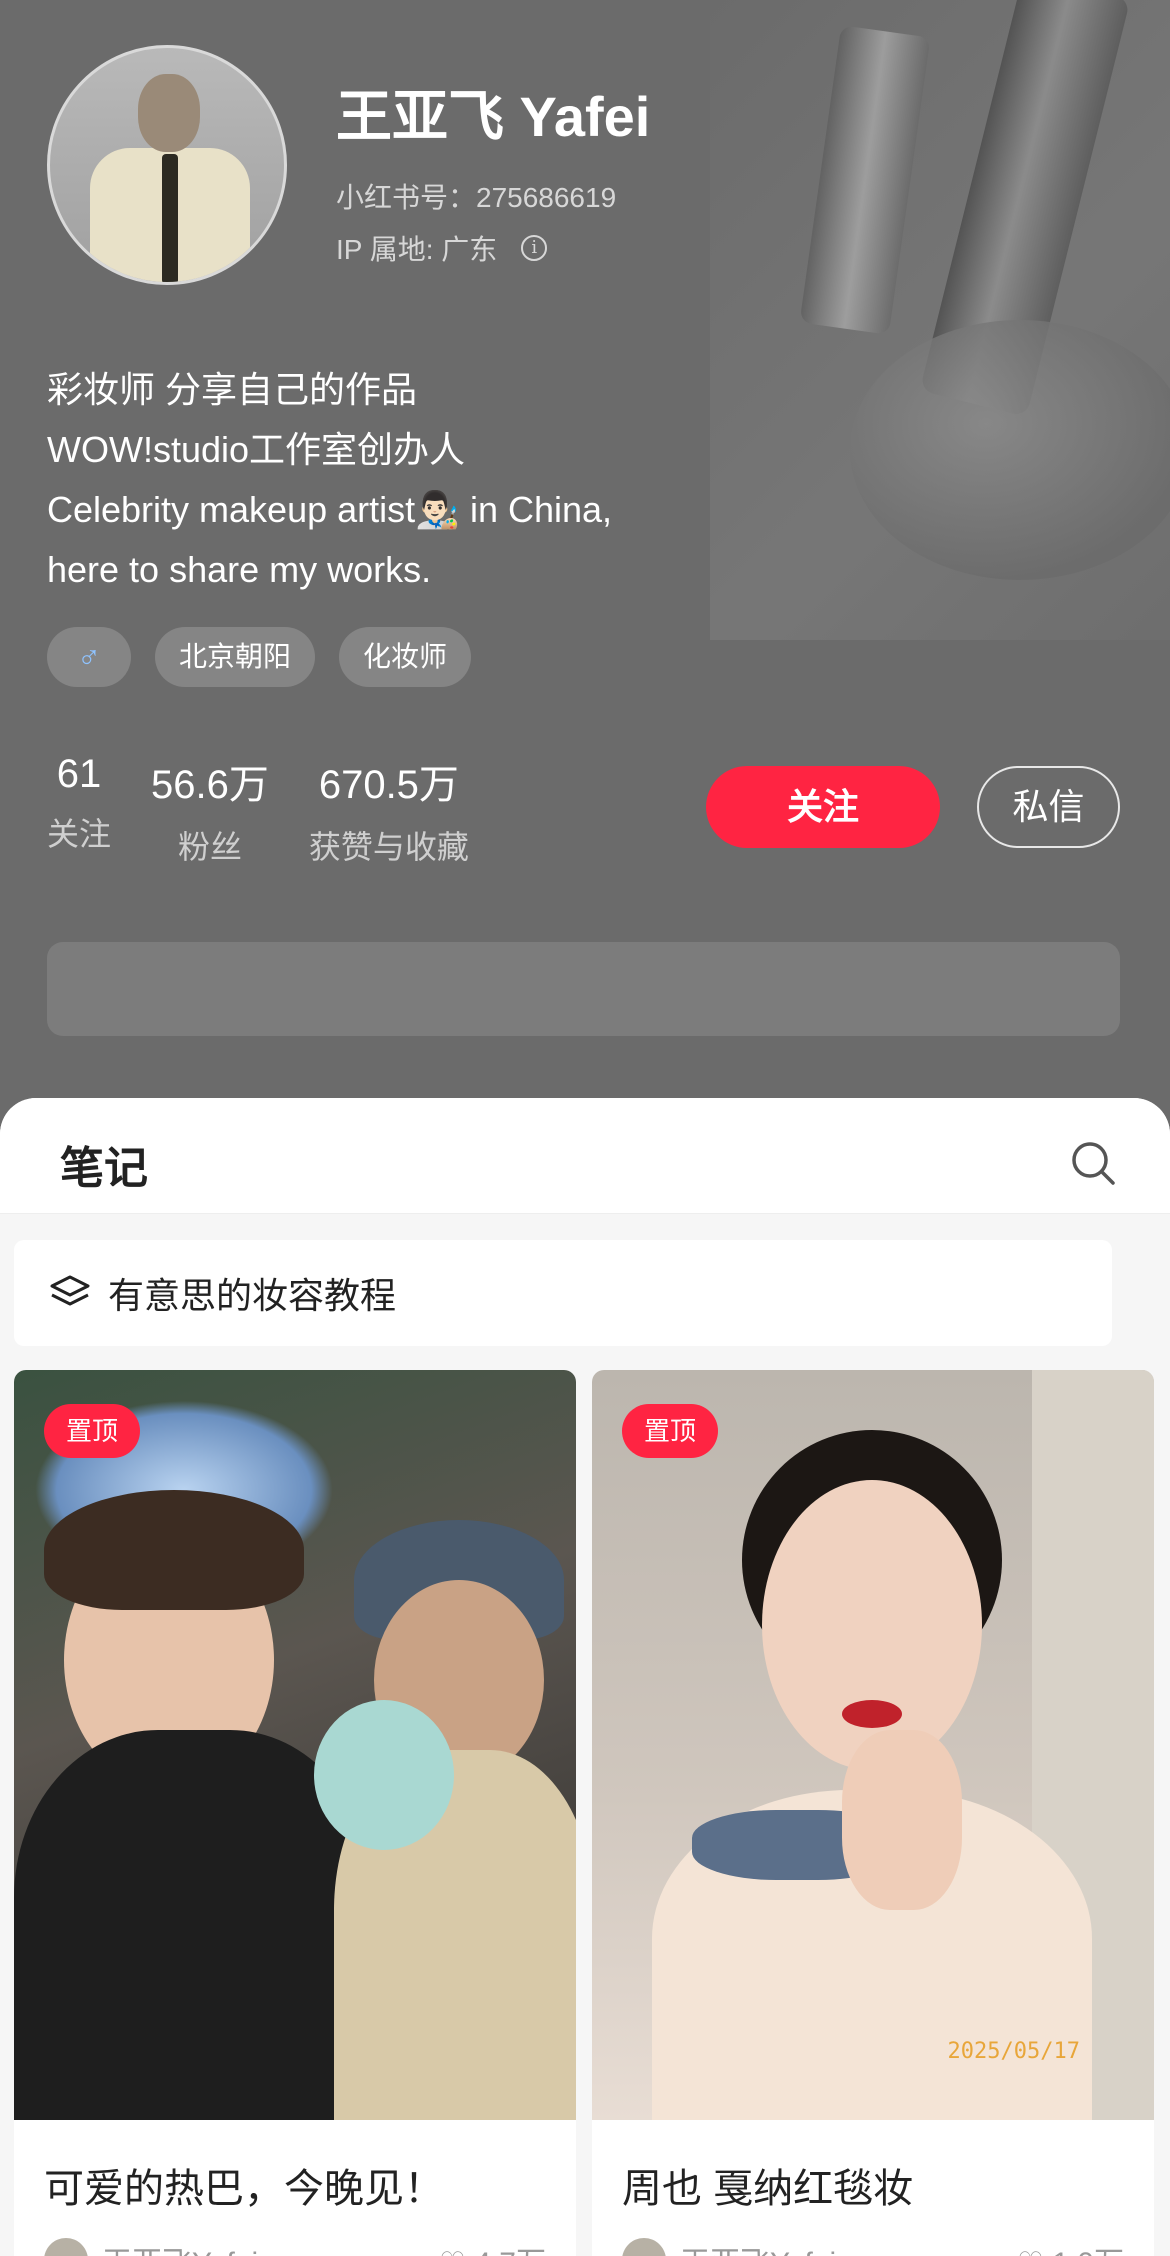  I want to click on follow-button: 关注, so click(823, 807).